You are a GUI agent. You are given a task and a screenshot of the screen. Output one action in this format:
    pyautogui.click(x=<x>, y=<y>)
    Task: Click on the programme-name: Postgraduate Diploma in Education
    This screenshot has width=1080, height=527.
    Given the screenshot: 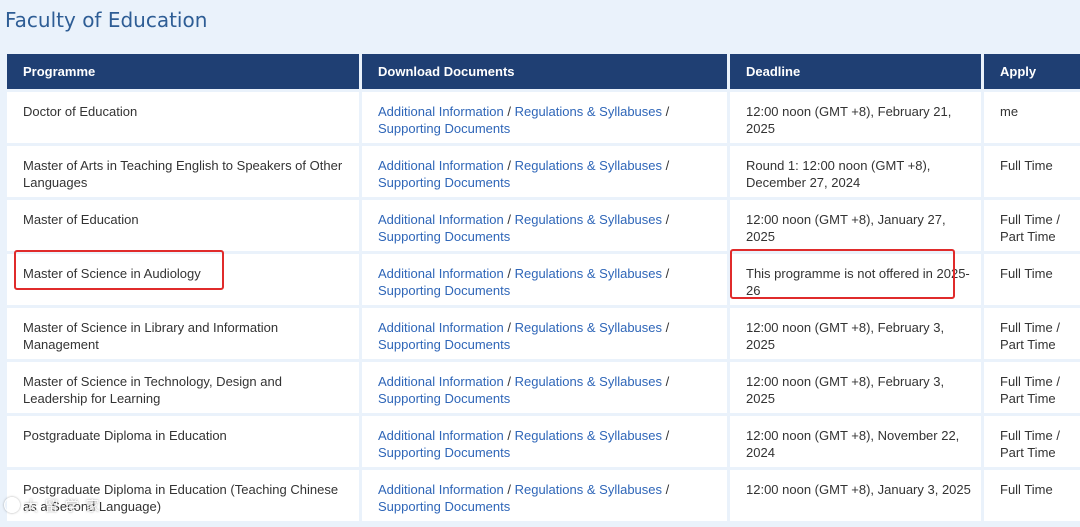 What is the action you would take?
    pyautogui.click(x=183, y=441)
    